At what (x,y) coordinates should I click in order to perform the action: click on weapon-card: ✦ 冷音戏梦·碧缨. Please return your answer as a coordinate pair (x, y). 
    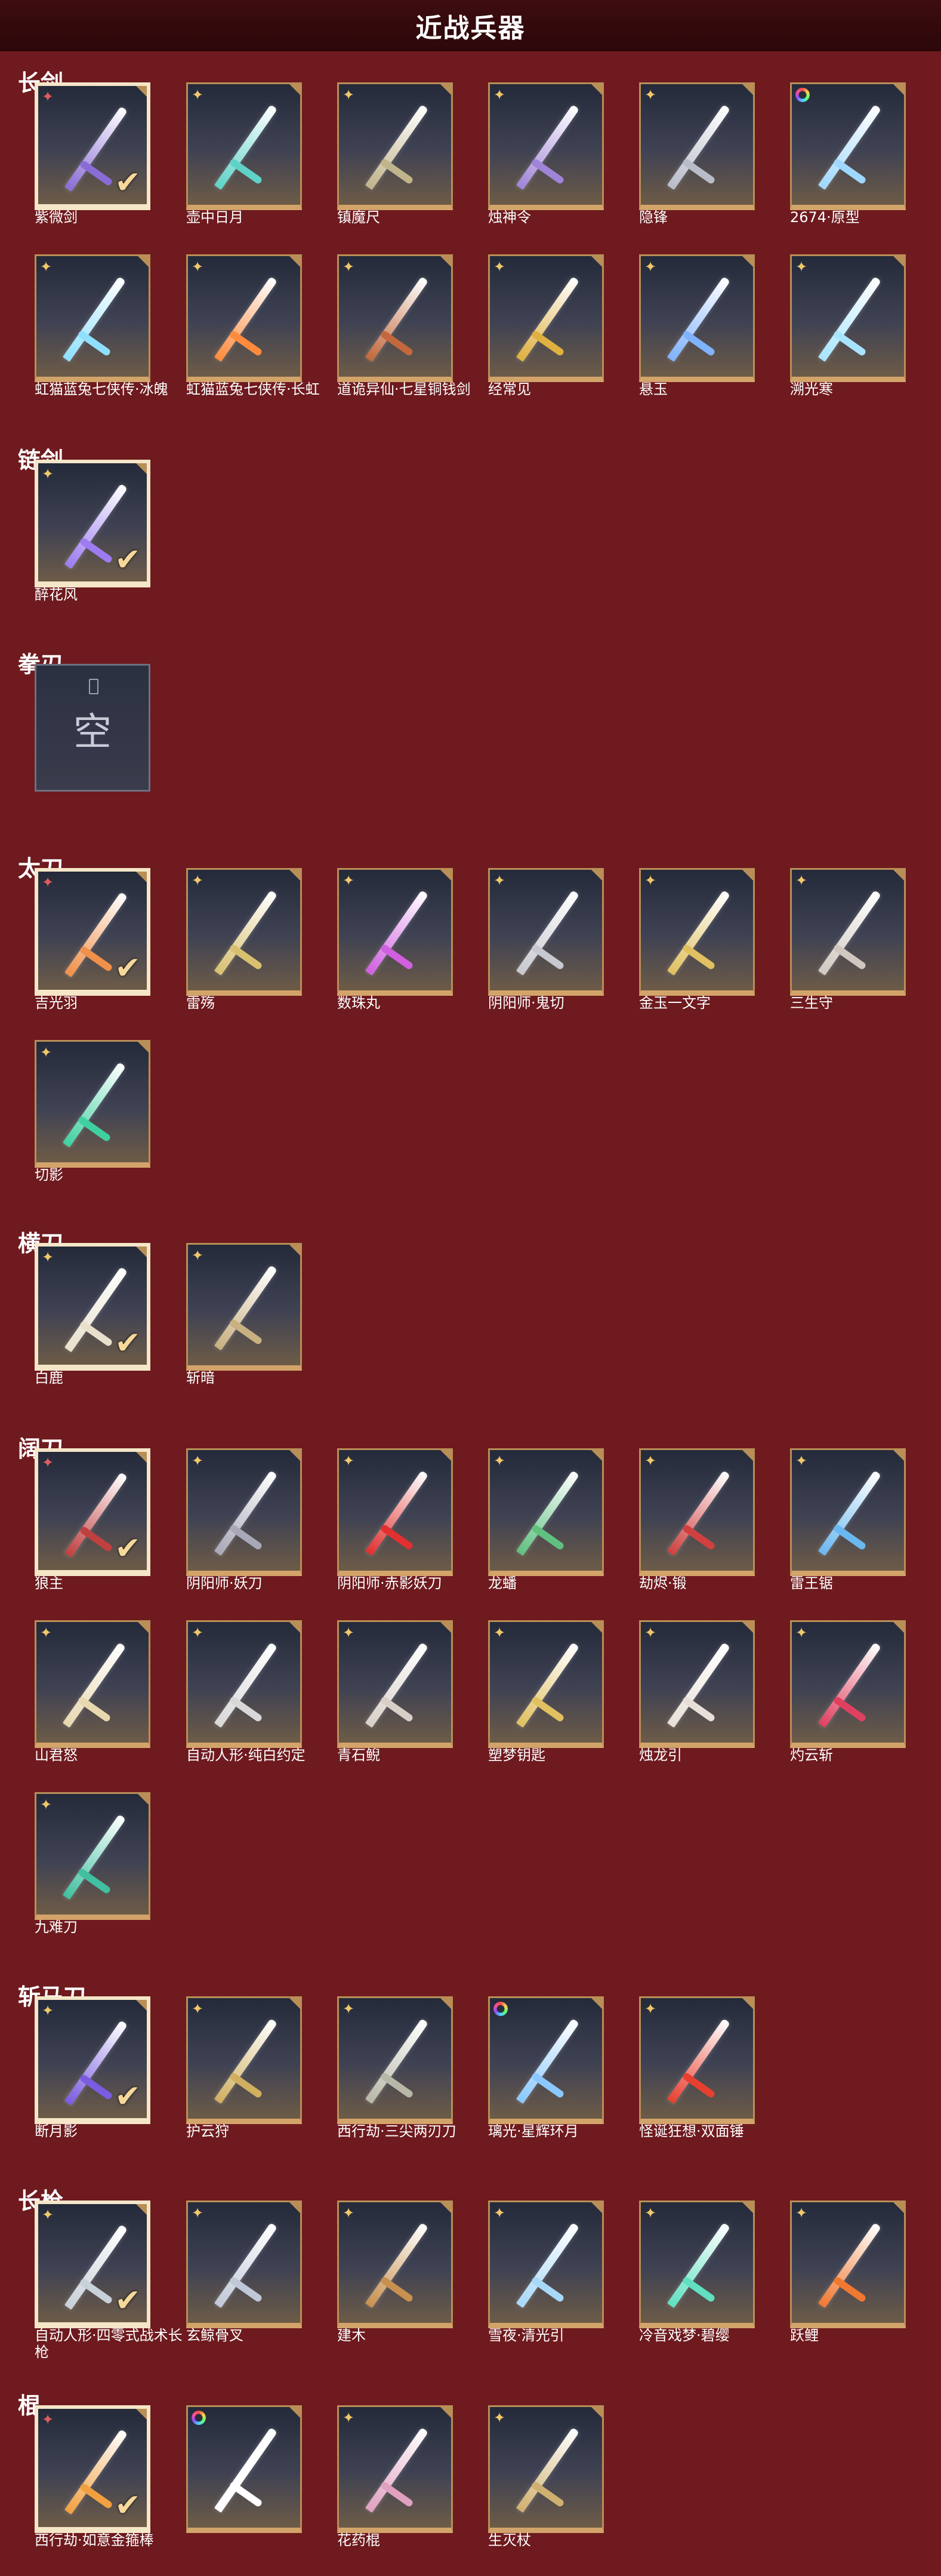
    Looking at the image, I should click on (697, 2272).